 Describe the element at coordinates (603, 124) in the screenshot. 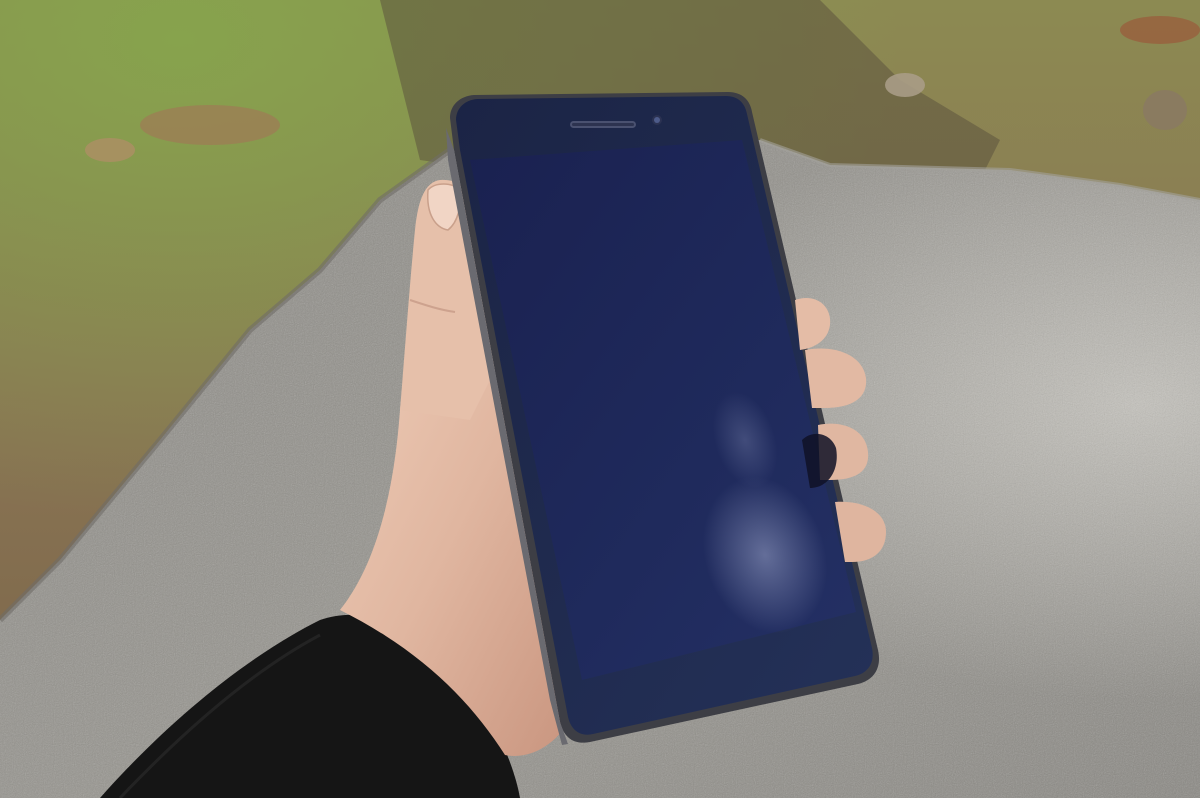

I see `earpiece-grille-icon` at that location.